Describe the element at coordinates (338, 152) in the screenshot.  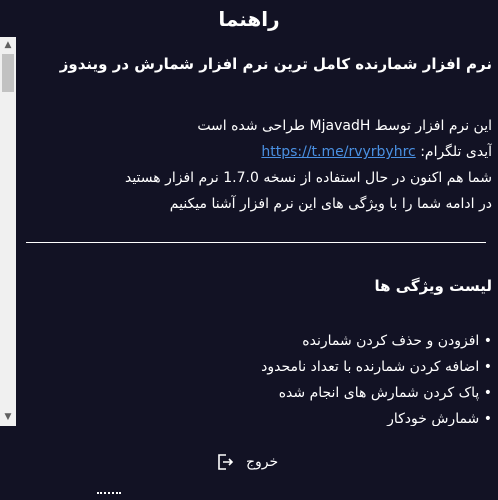
I see `telegram-link: https://t.me/rvyrbyhrc` at that location.